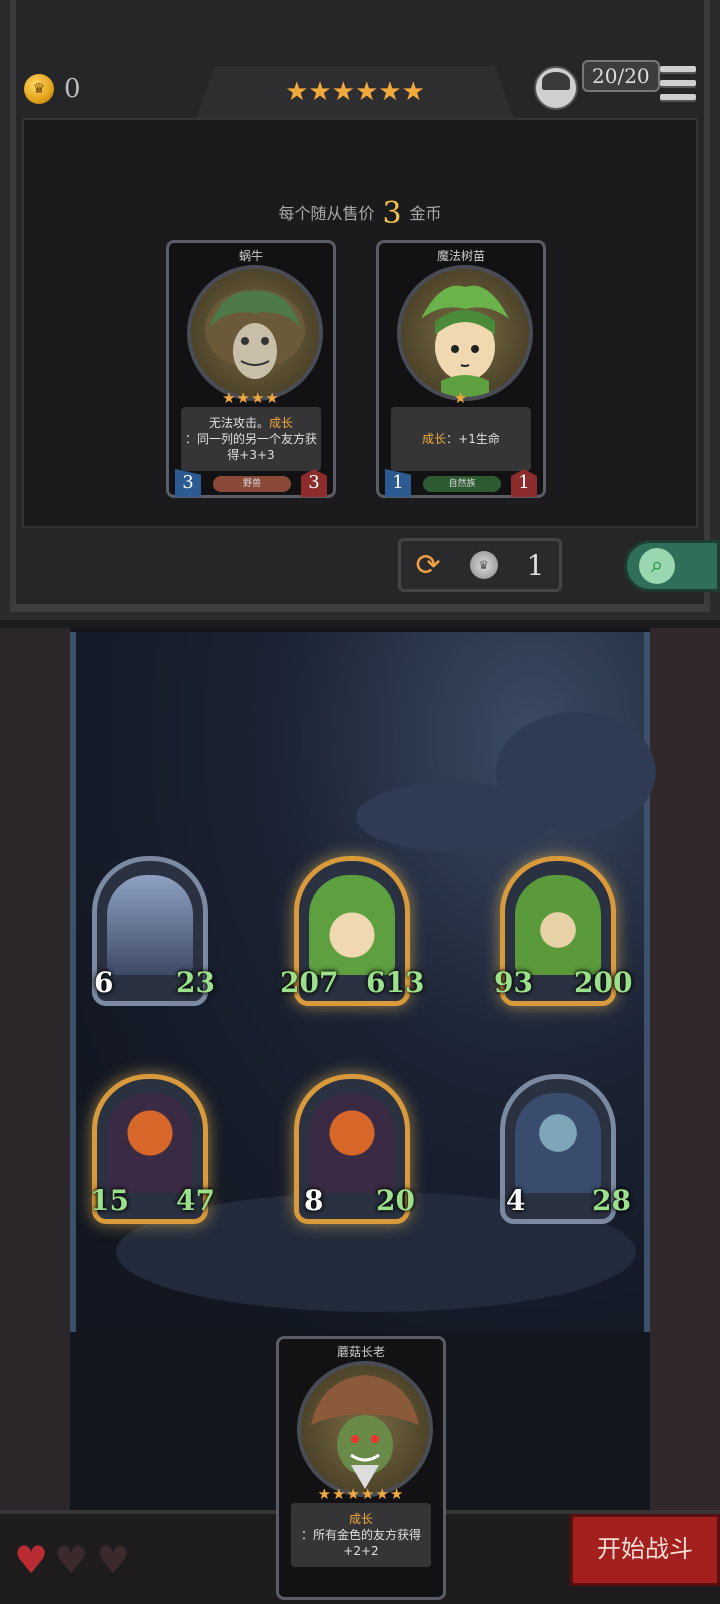 This screenshot has height=1604, width=720. I want to click on ability-text: ：所有金色的友方获得+2+2, so click(360, 1543).